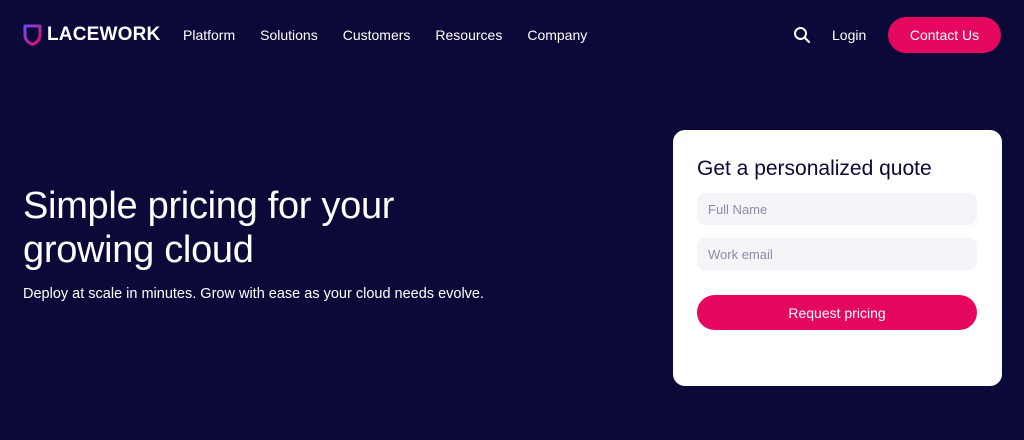 The image size is (1024, 440). What do you see at coordinates (32, 35) in the screenshot?
I see `shield-logo-icon` at bounding box center [32, 35].